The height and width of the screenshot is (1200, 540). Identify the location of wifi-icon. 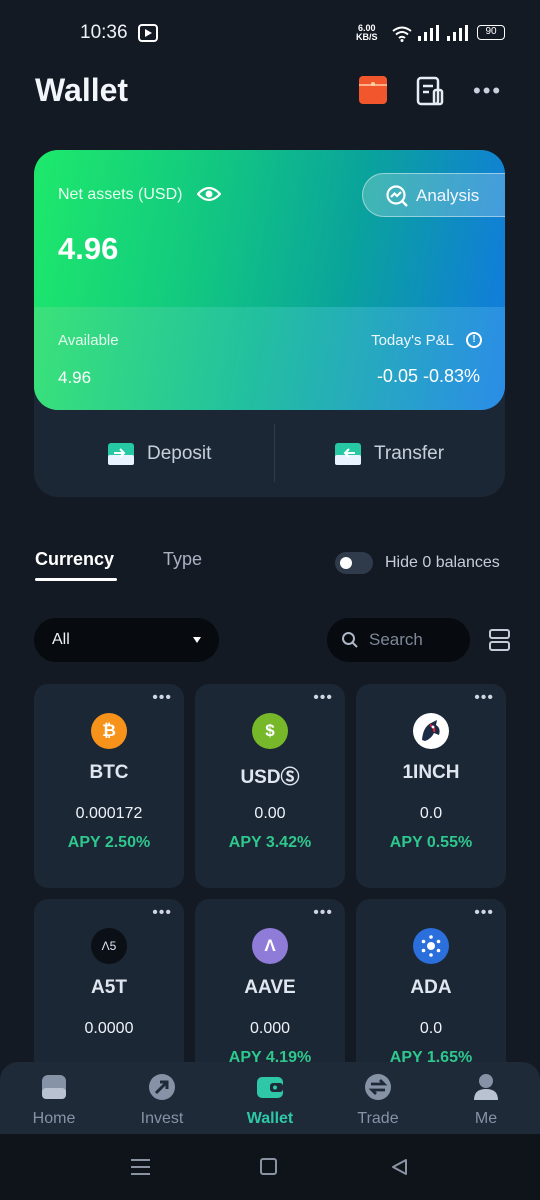
(402, 34).